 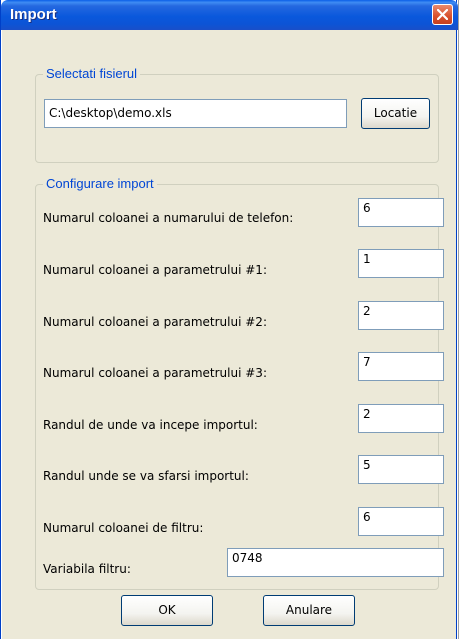 I want to click on start-row-input: 2, so click(x=401, y=418).